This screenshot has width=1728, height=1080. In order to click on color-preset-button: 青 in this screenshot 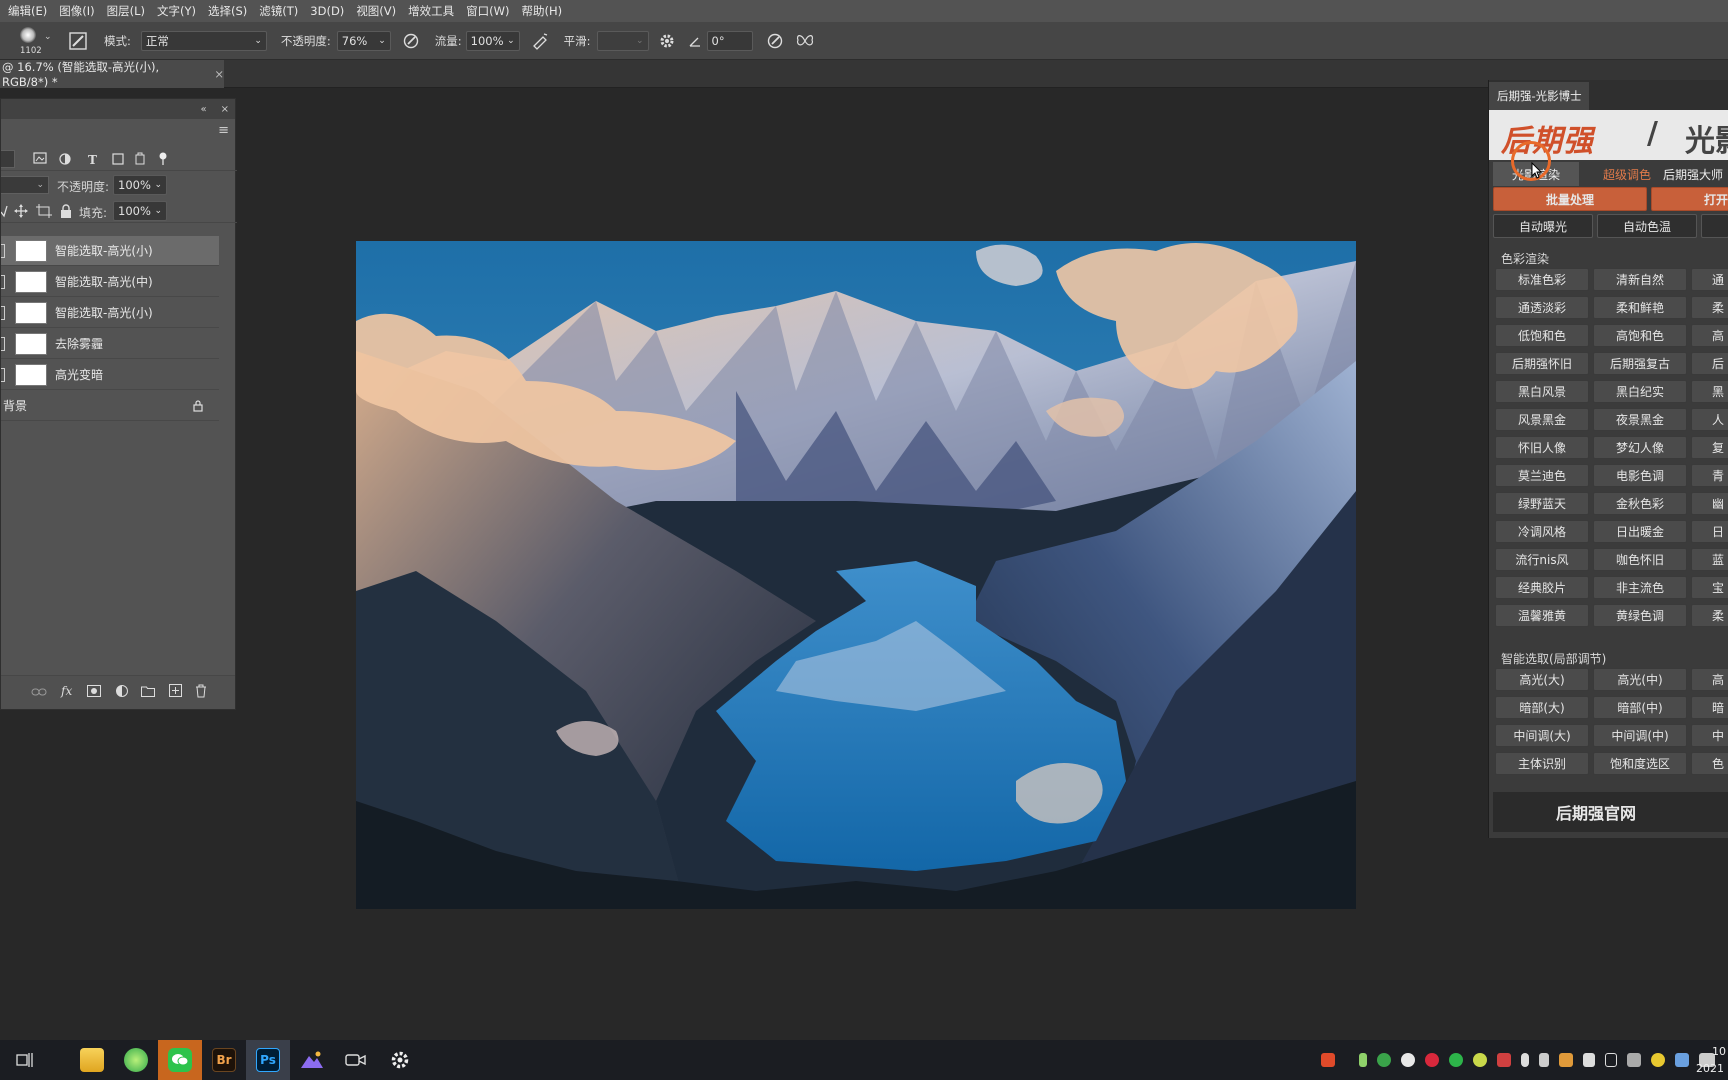, I will do `click(1709, 475)`.